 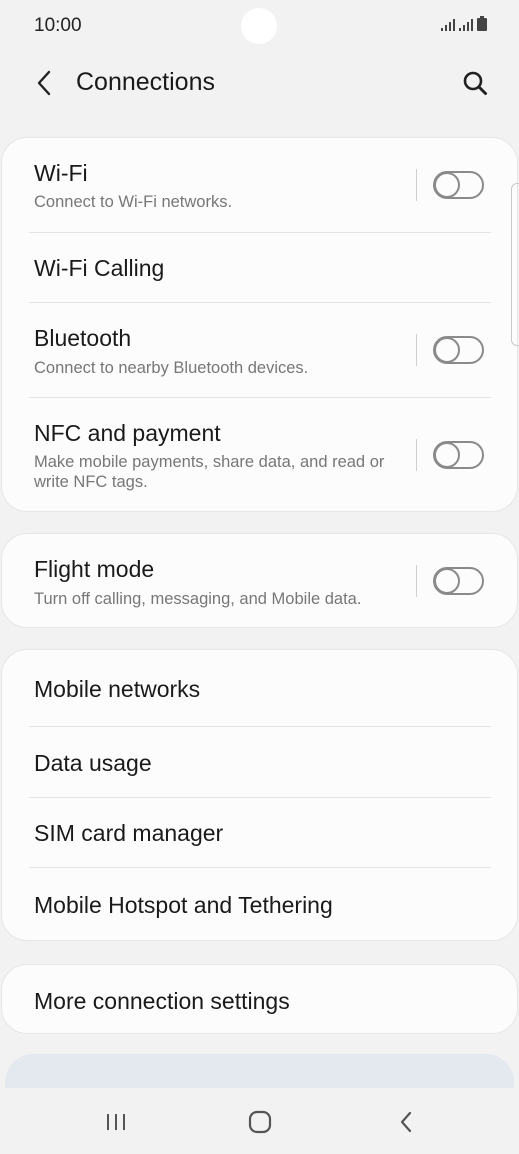 I want to click on sim-card-manager-title: SIM card manager, so click(x=129, y=833).